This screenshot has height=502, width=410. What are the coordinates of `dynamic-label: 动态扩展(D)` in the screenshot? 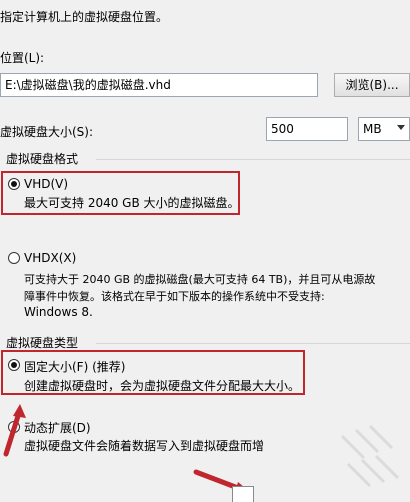 It's located at (57, 427).